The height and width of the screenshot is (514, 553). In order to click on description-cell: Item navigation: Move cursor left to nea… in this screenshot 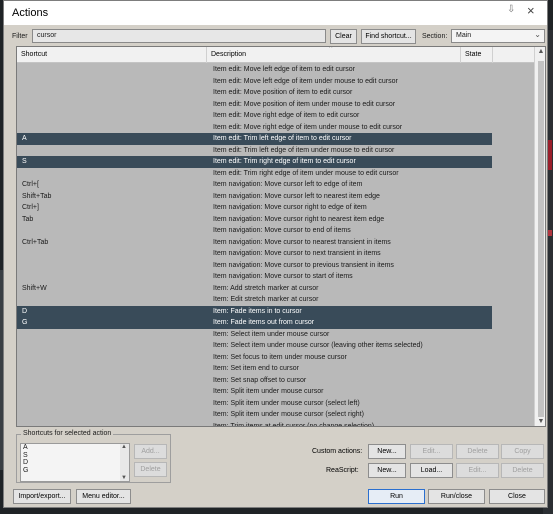, I will do `click(296, 196)`.